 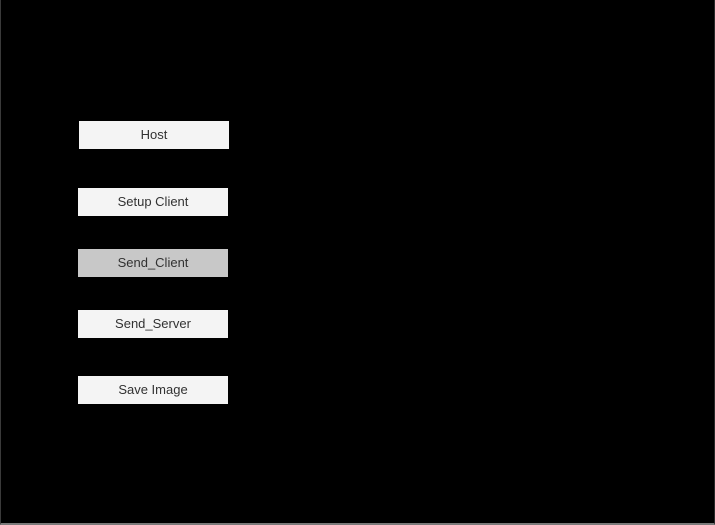 What do you see at coordinates (153, 324) in the screenshot?
I see `send-server-button: Send_Server` at bounding box center [153, 324].